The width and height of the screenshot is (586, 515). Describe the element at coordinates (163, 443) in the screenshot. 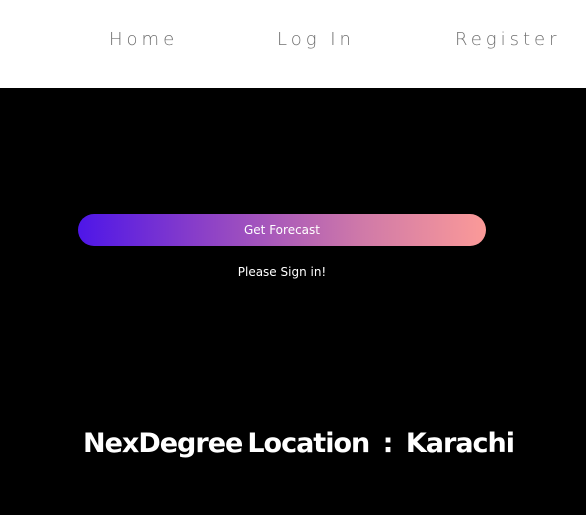

I see `brand-name: NexDegree` at that location.